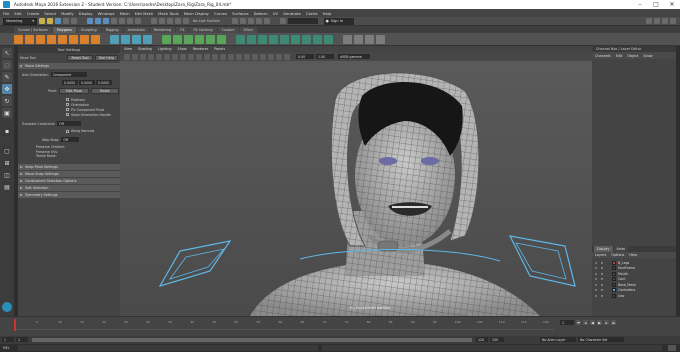  What do you see at coordinates (640, 4) in the screenshot?
I see `minimize-icon: –` at bounding box center [640, 4].